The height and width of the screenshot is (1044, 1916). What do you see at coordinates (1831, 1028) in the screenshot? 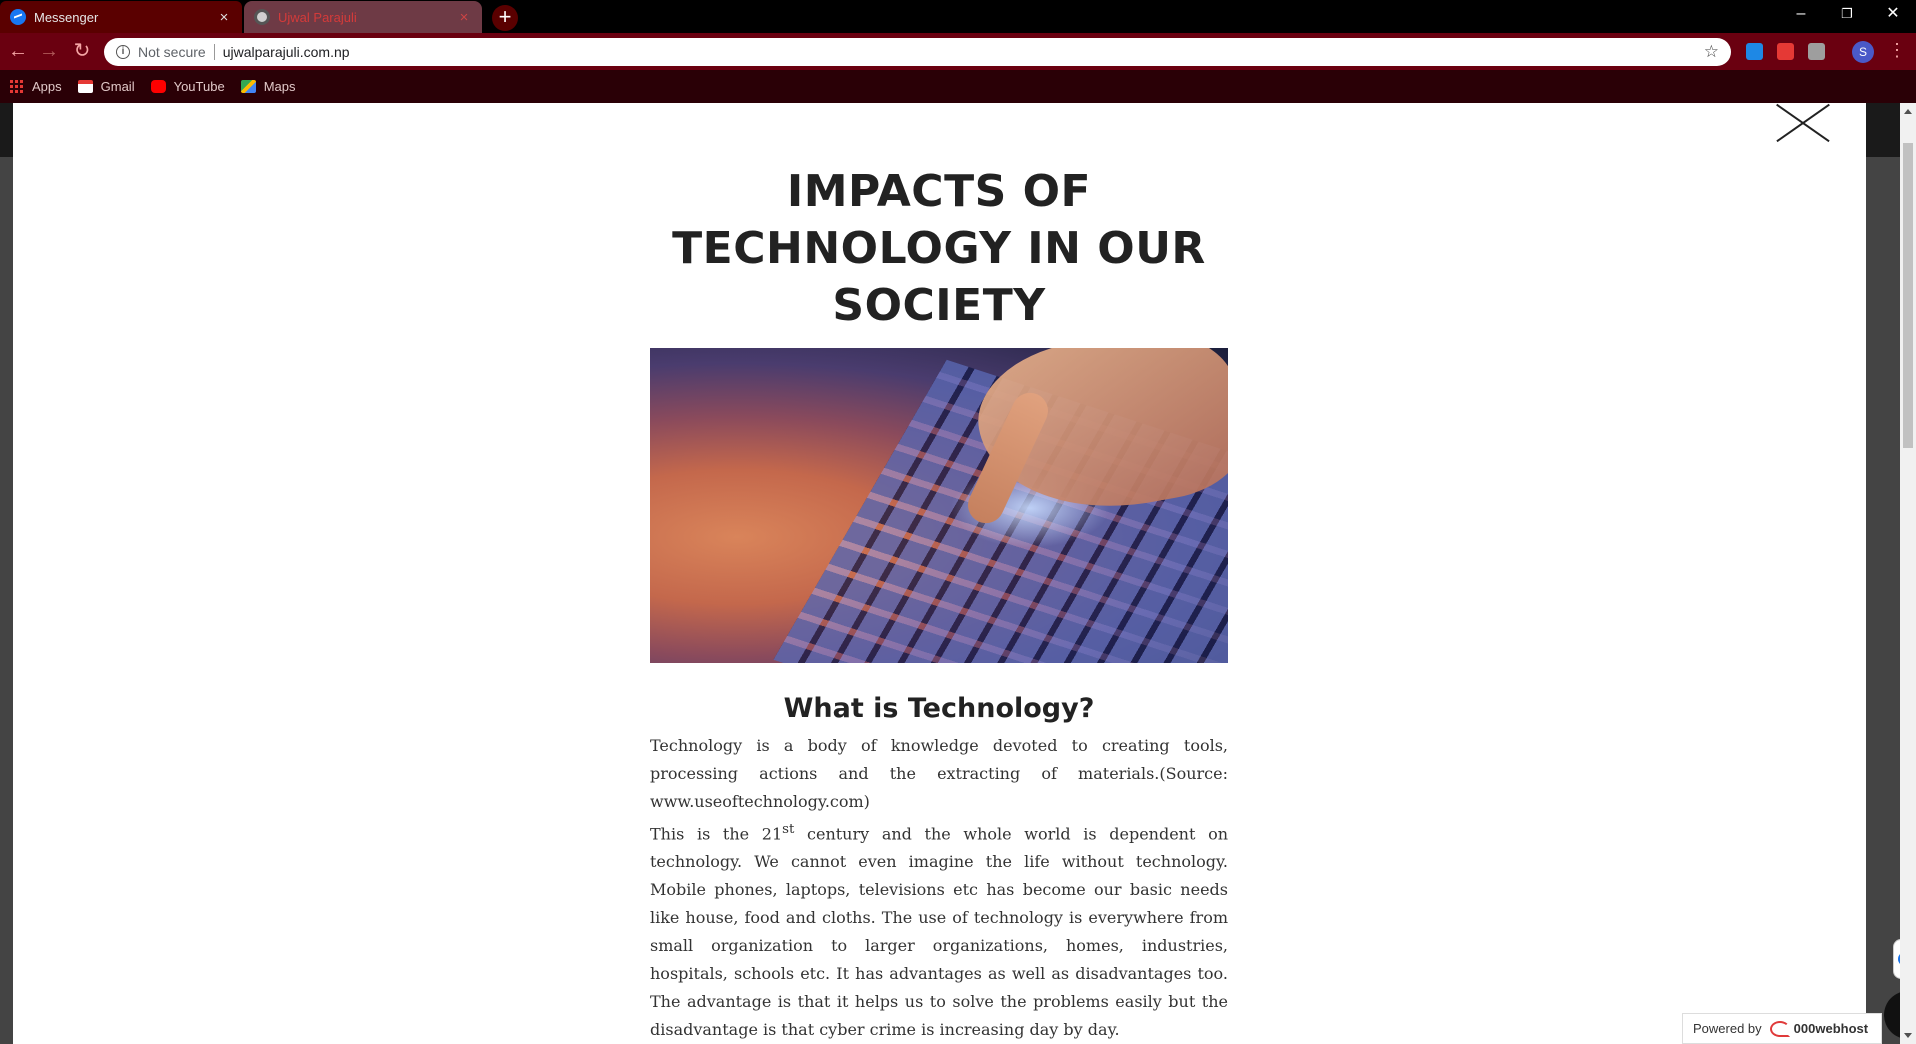
I see `brand-name: 000webhost` at bounding box center [1831, 1028].